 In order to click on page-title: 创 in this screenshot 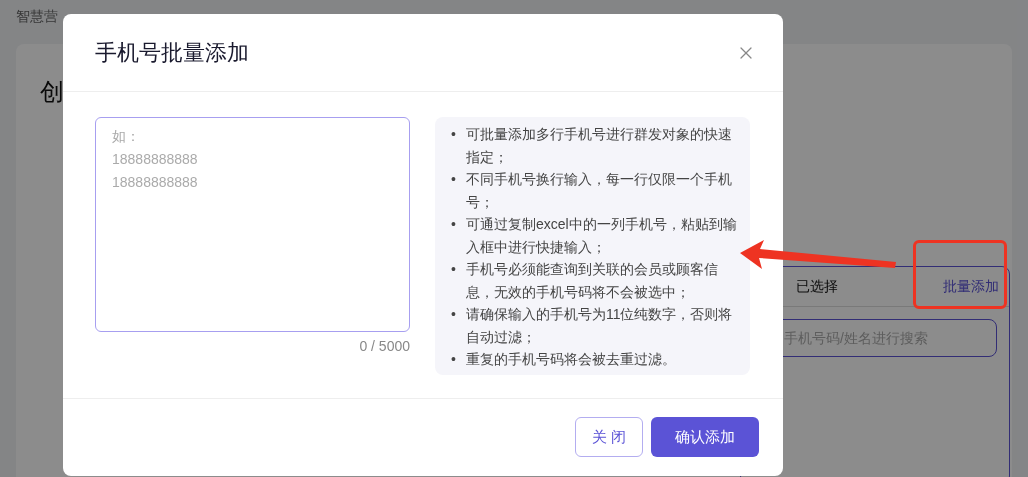, I will do `click(52, 92)`.